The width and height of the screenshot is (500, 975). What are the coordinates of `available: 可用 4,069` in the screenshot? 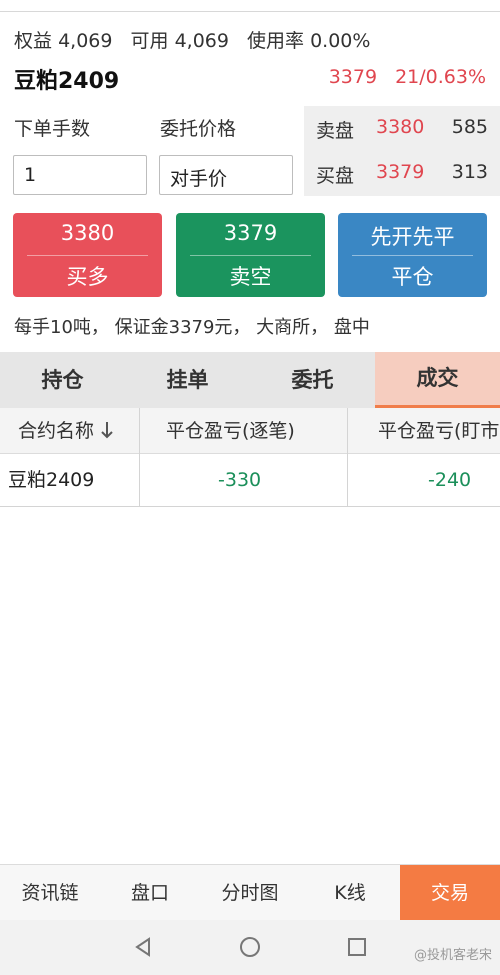 It's located at (179, 41).